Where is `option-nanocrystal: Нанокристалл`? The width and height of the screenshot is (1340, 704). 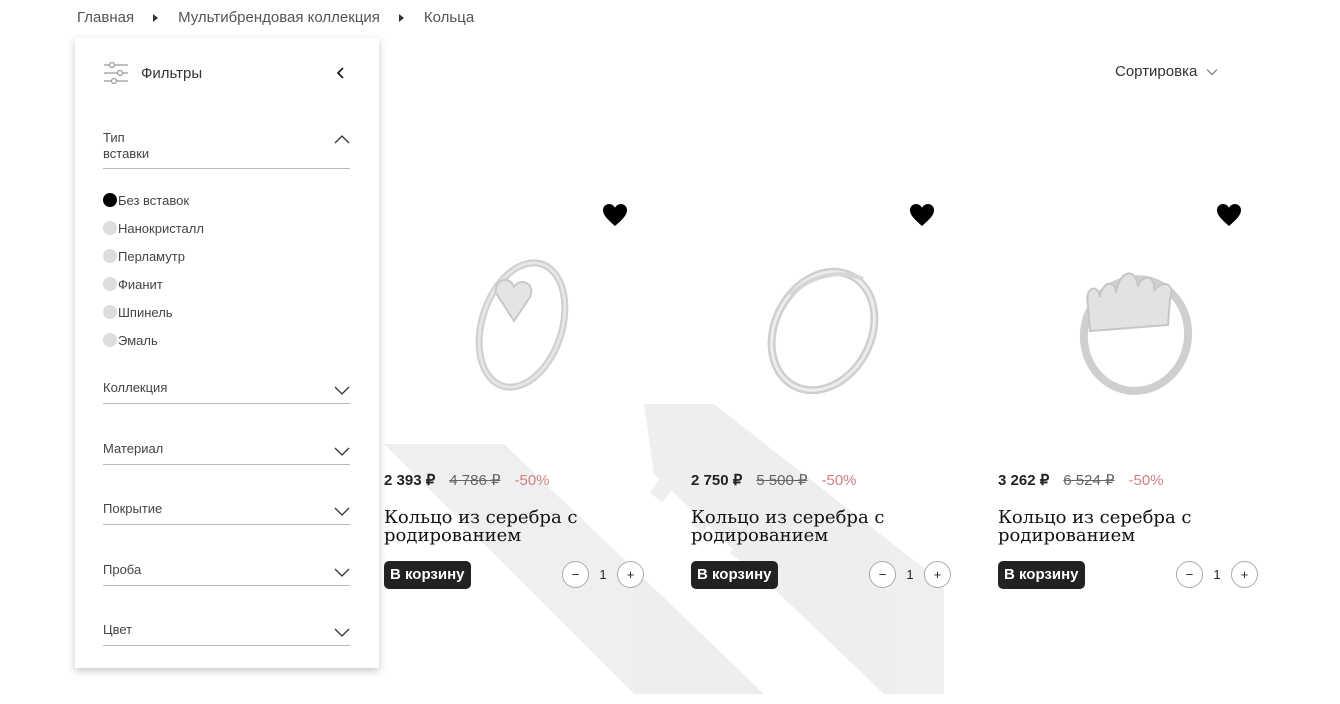 option-nanocrystal: Нанокристалл is located at coordinates (153, 228).